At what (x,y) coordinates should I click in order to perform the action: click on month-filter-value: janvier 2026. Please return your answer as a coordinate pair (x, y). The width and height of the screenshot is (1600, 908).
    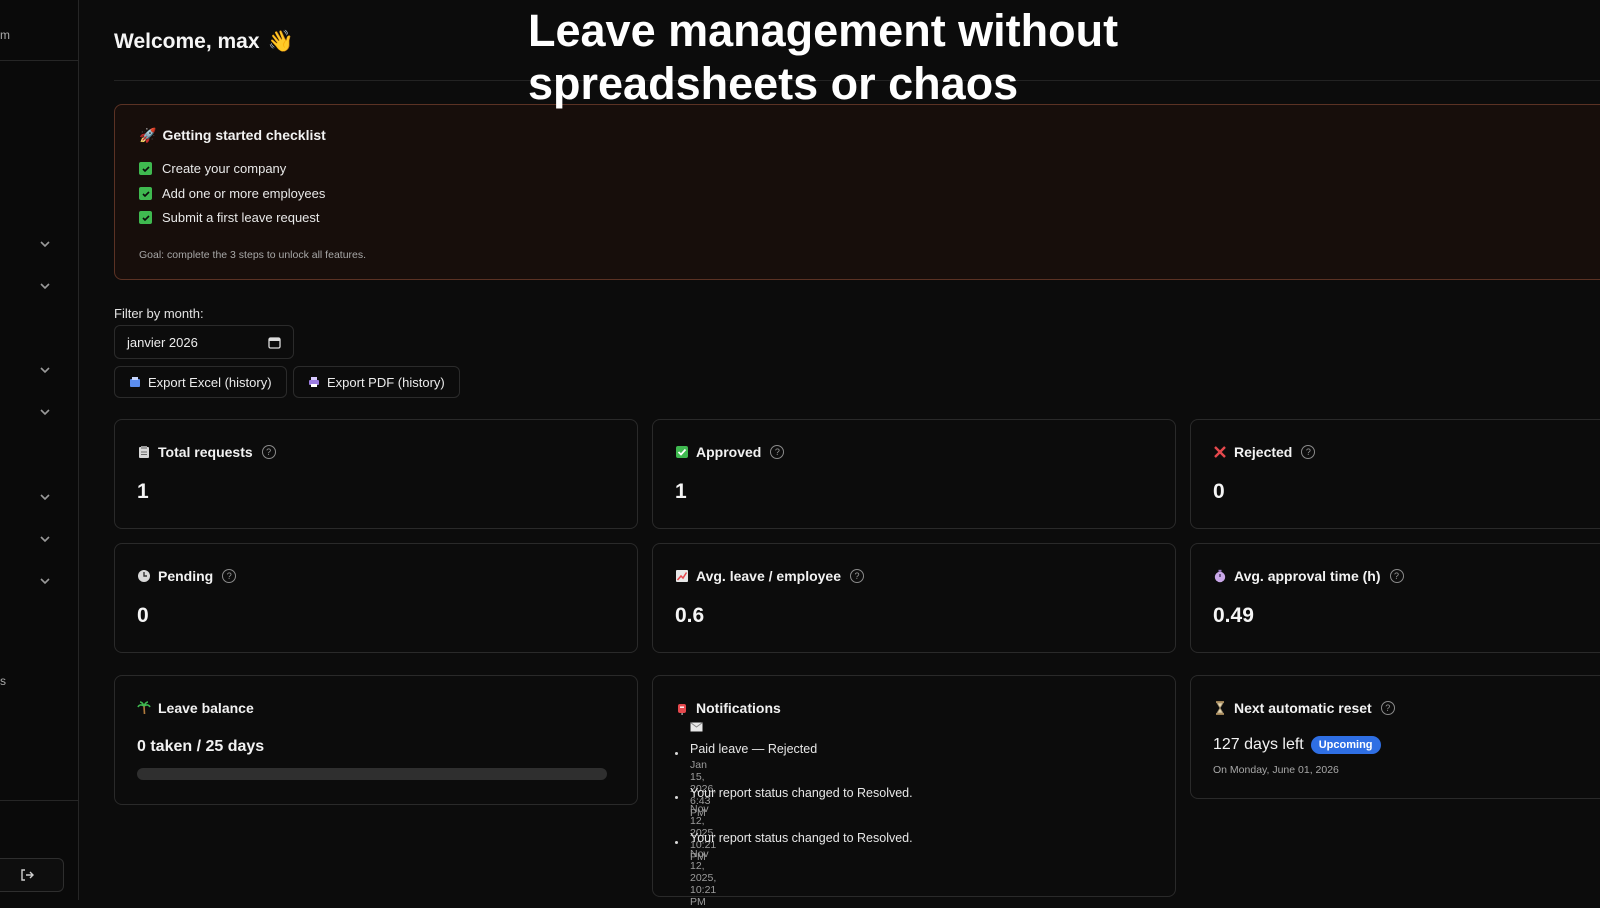
    Looking at the image, I should click on (162, 342).